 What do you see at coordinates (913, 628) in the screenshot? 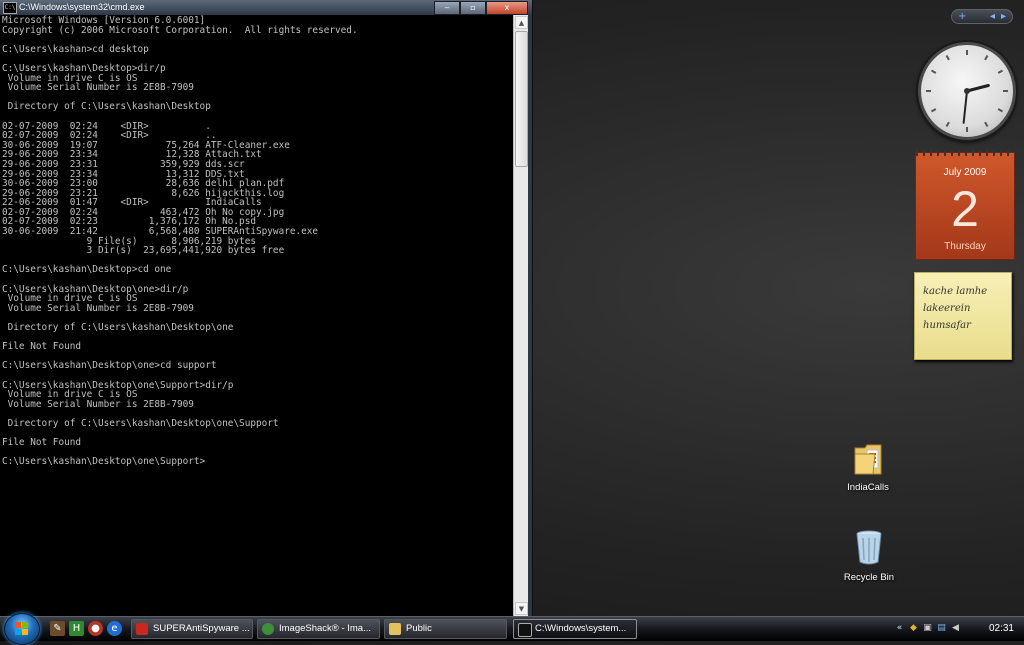
I see `shield-icon: ◆` at bounding box center [913, 628].